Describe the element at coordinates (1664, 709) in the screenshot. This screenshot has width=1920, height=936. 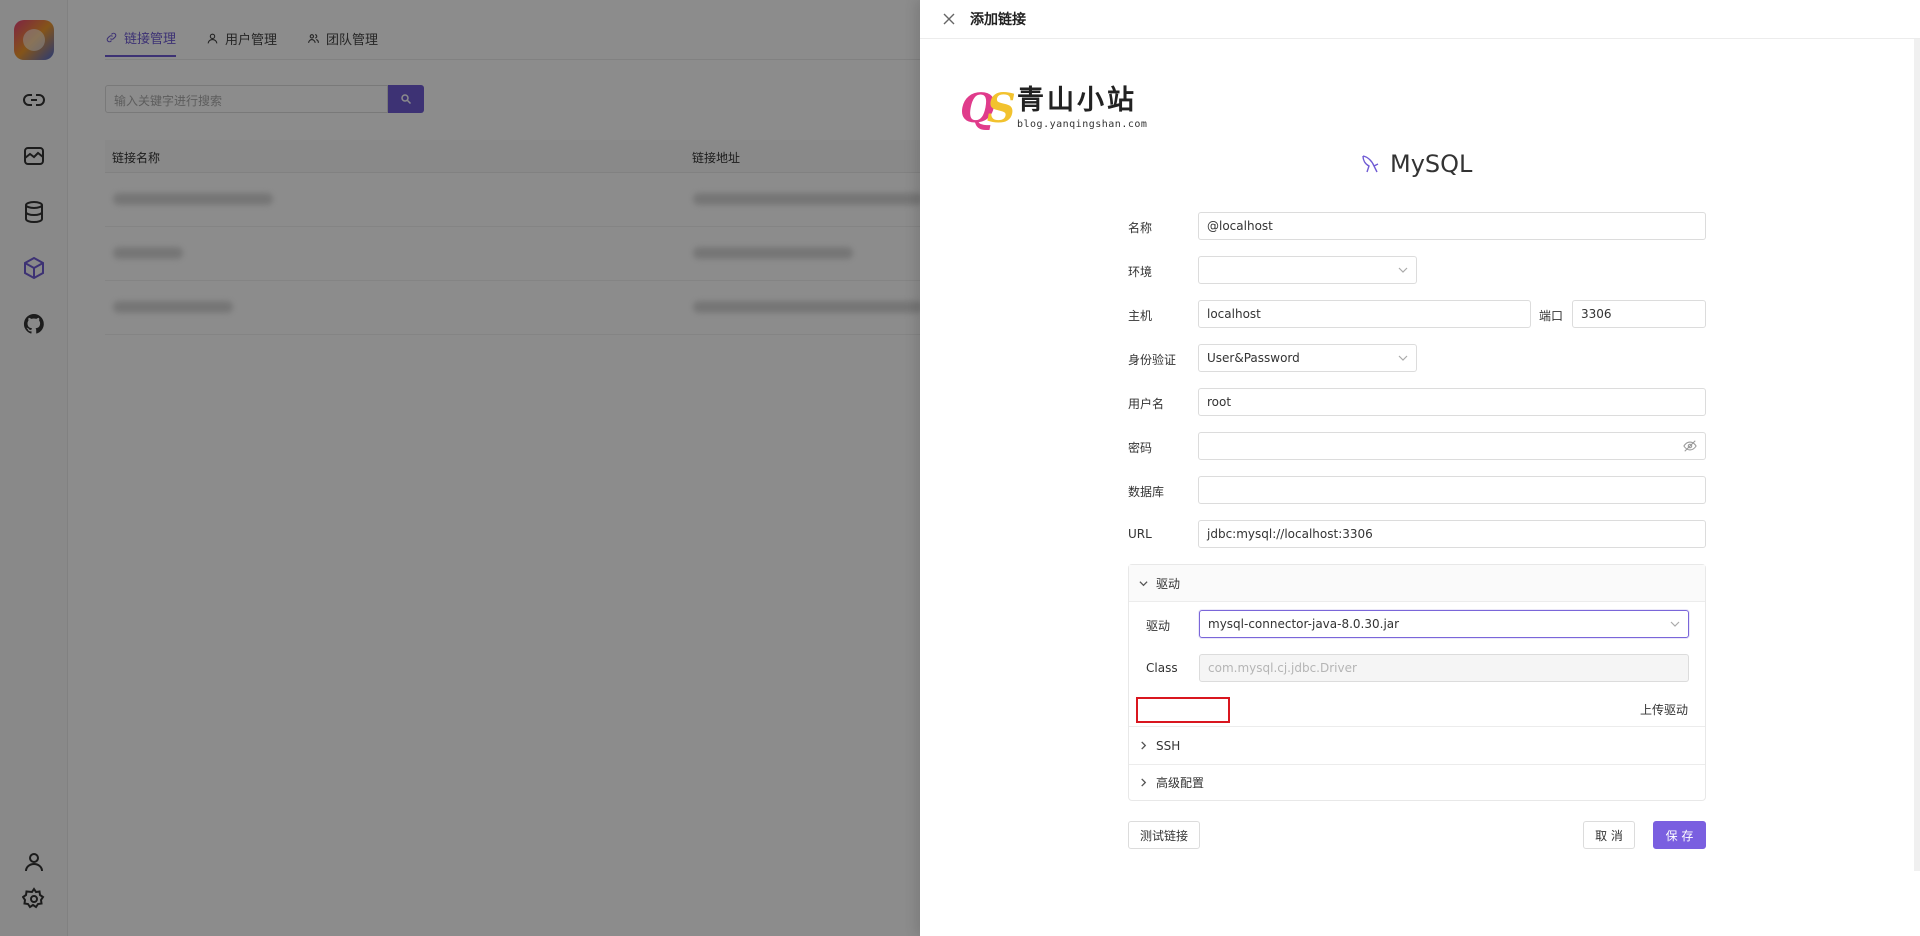
I see `upload-driver-link: 上传驱动` at that location.